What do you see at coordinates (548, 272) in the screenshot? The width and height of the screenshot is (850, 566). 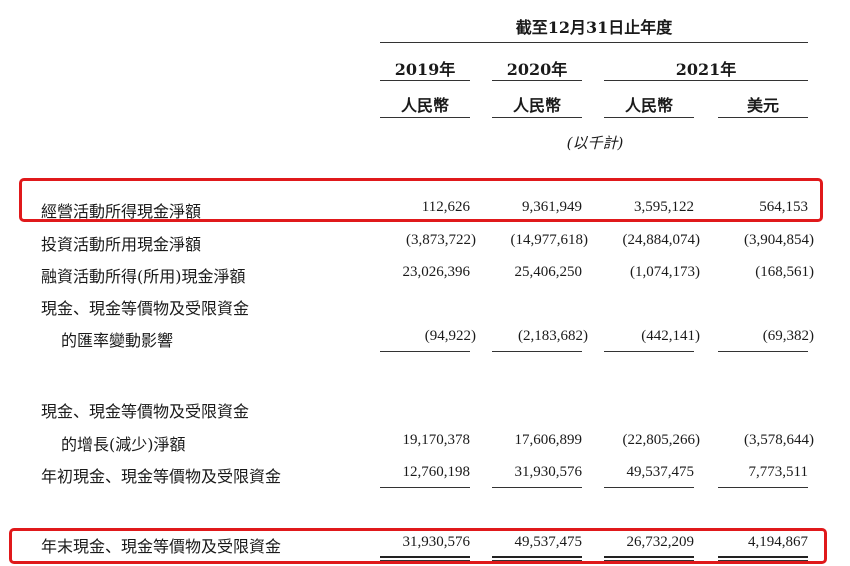 I see `row-financing-2020: 25,406,250` at bounding box center [548, 272].